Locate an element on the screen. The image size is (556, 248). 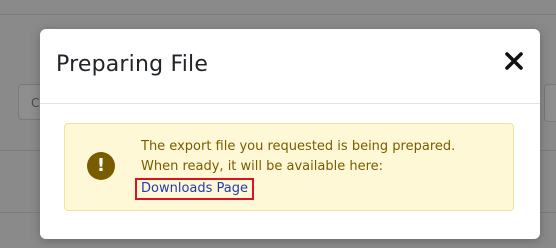
downloads-page-link: Downloads Page is located at coordinates (194, 189).